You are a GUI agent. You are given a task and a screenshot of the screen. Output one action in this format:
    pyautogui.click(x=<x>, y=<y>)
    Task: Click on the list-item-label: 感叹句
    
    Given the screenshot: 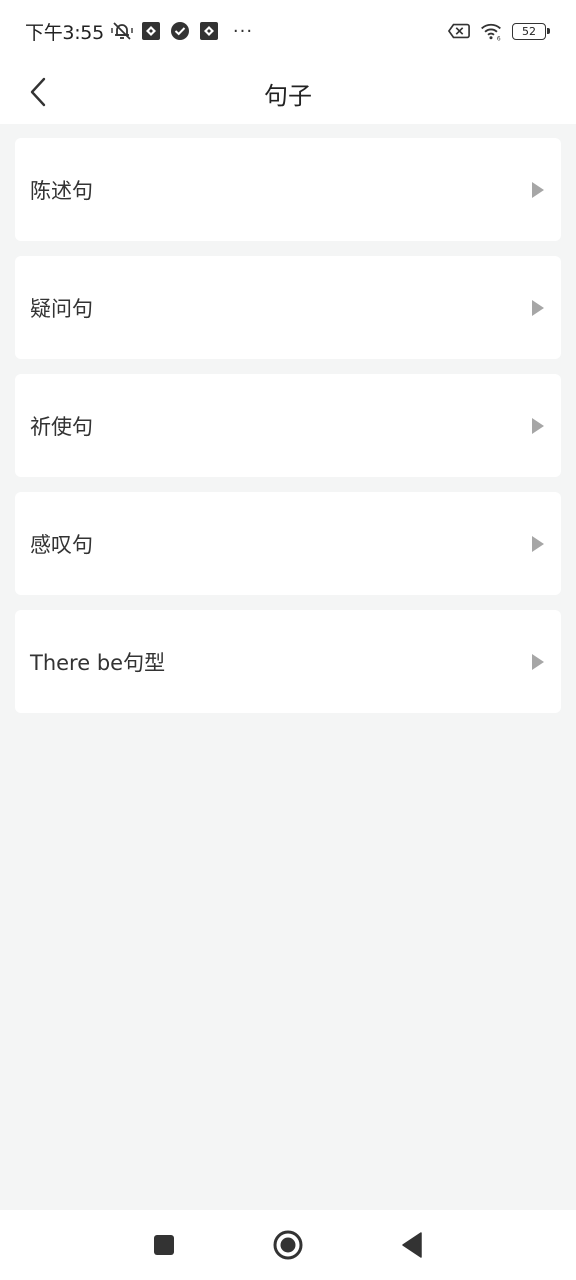 What is the action you would take?
    pyautogui.click(x=61, y=544)
    